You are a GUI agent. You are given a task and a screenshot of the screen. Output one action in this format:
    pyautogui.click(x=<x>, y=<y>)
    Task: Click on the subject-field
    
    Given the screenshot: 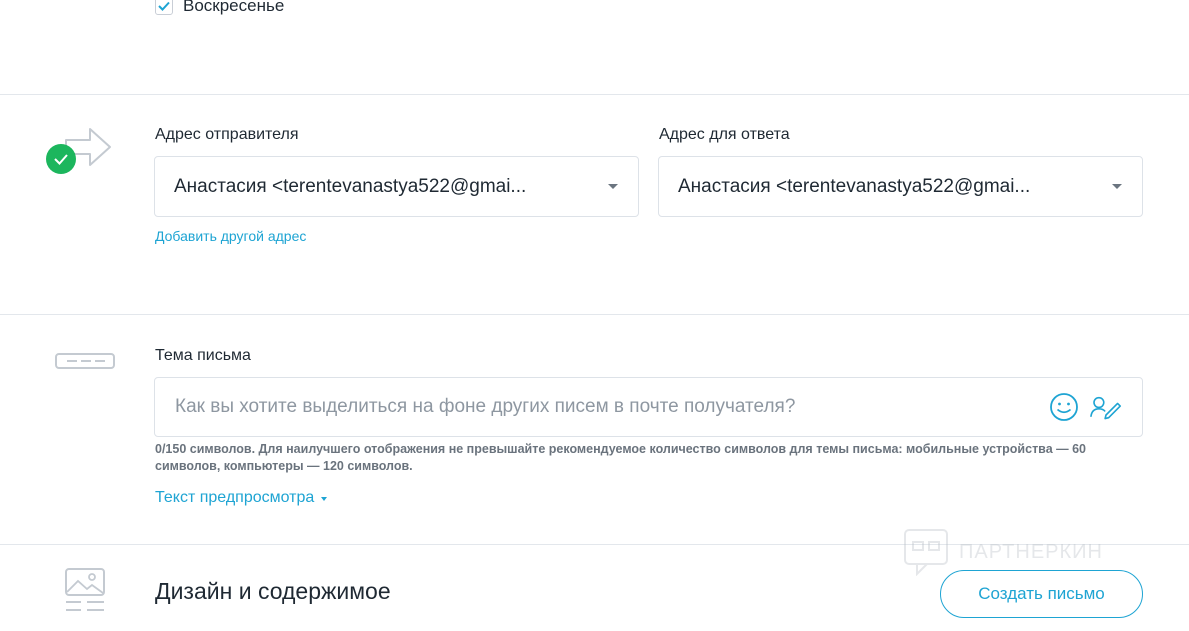 What is the action you would take?
    pyautogui.click(x=648, y=407)
    